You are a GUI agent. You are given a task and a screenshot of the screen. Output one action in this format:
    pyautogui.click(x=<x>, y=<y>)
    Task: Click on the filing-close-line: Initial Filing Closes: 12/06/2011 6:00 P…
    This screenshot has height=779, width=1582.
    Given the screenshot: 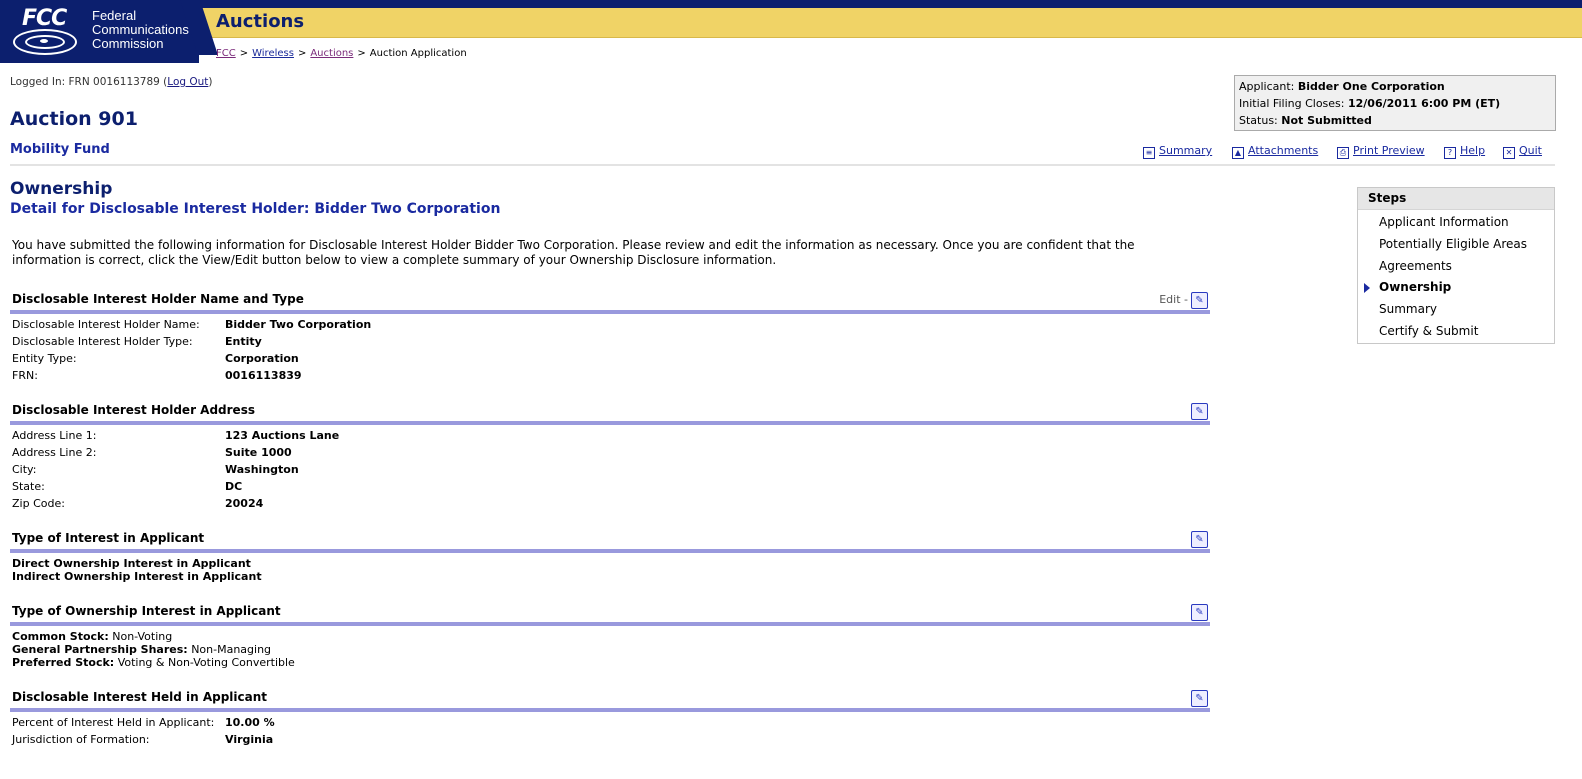 What is the action you would take?
    pyautogui.click(x=1370, y=103)
    